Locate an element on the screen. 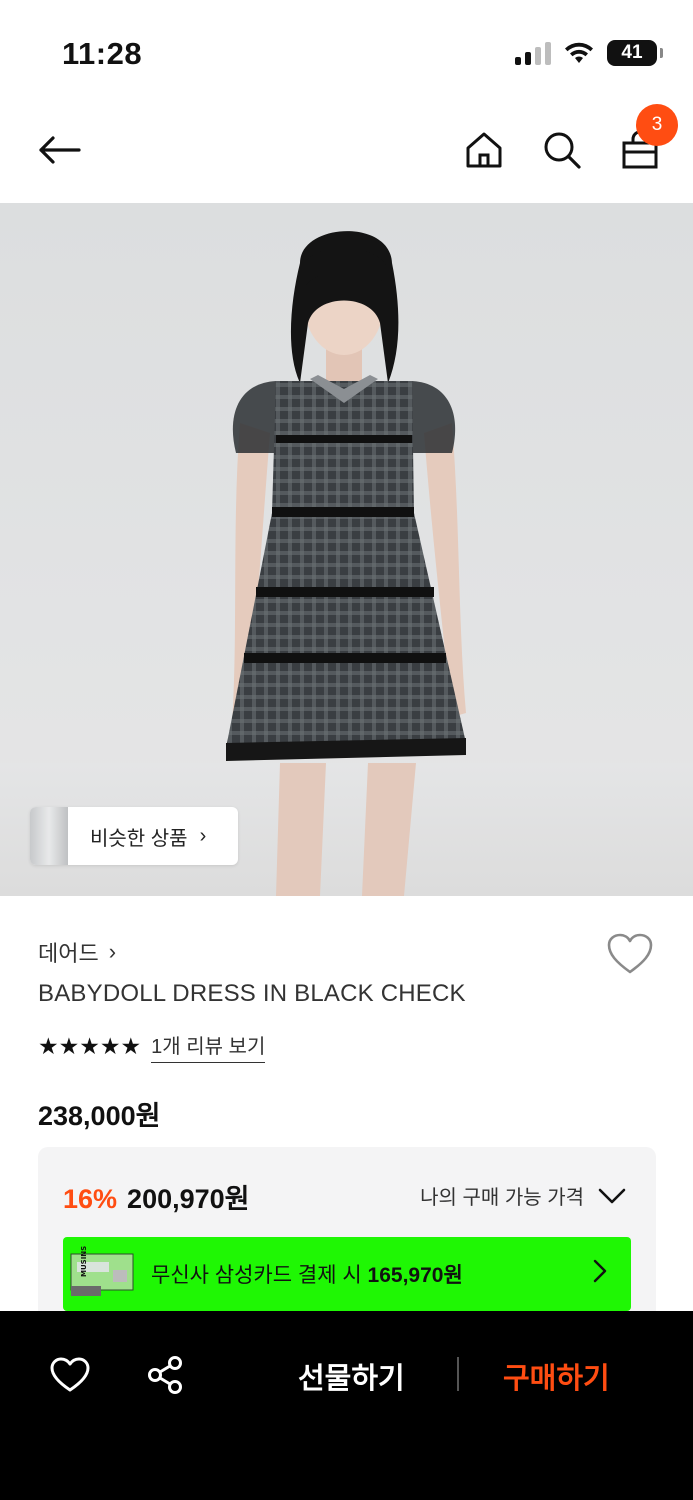 Image resolution: width=693 pixels, height=1500 pixels. battery-level: 41 is located at coordinates (632, 52).